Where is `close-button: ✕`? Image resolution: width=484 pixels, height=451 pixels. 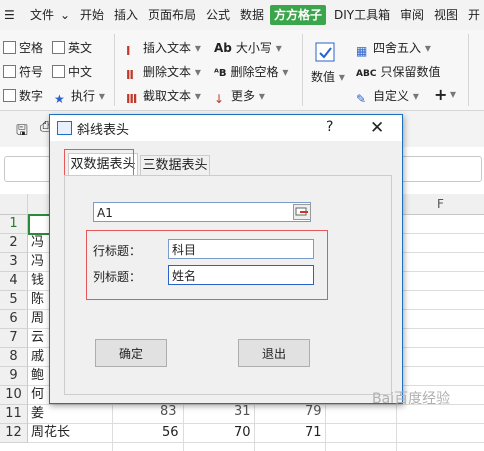
close-button: ✕ is located at coordinates (377, 128).